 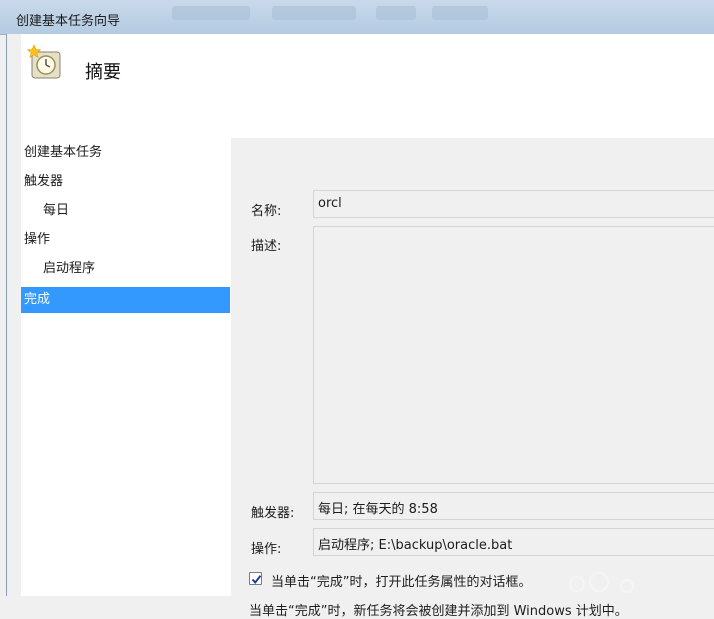 What do you see at coordinates (103, 72) in the screenshot?
I see `page-heading: 摘要` at bounding box center [103, 72].